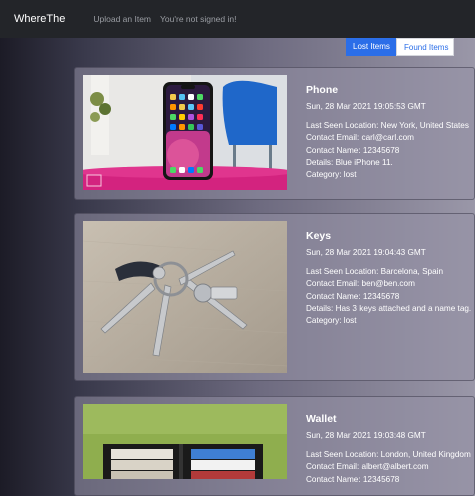  What do you see at coordinates (387, 90) in the screenshot?
I see `item-title: Phone` at bounding box center [387, 90].